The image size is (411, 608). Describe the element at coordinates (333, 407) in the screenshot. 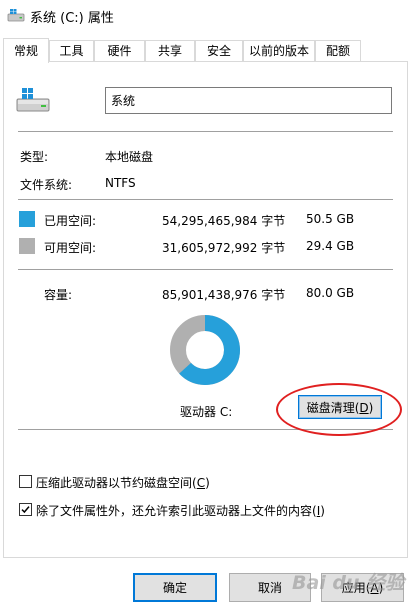

I see `disk-cleanup-button-text: 磁盘清理(` at that location.